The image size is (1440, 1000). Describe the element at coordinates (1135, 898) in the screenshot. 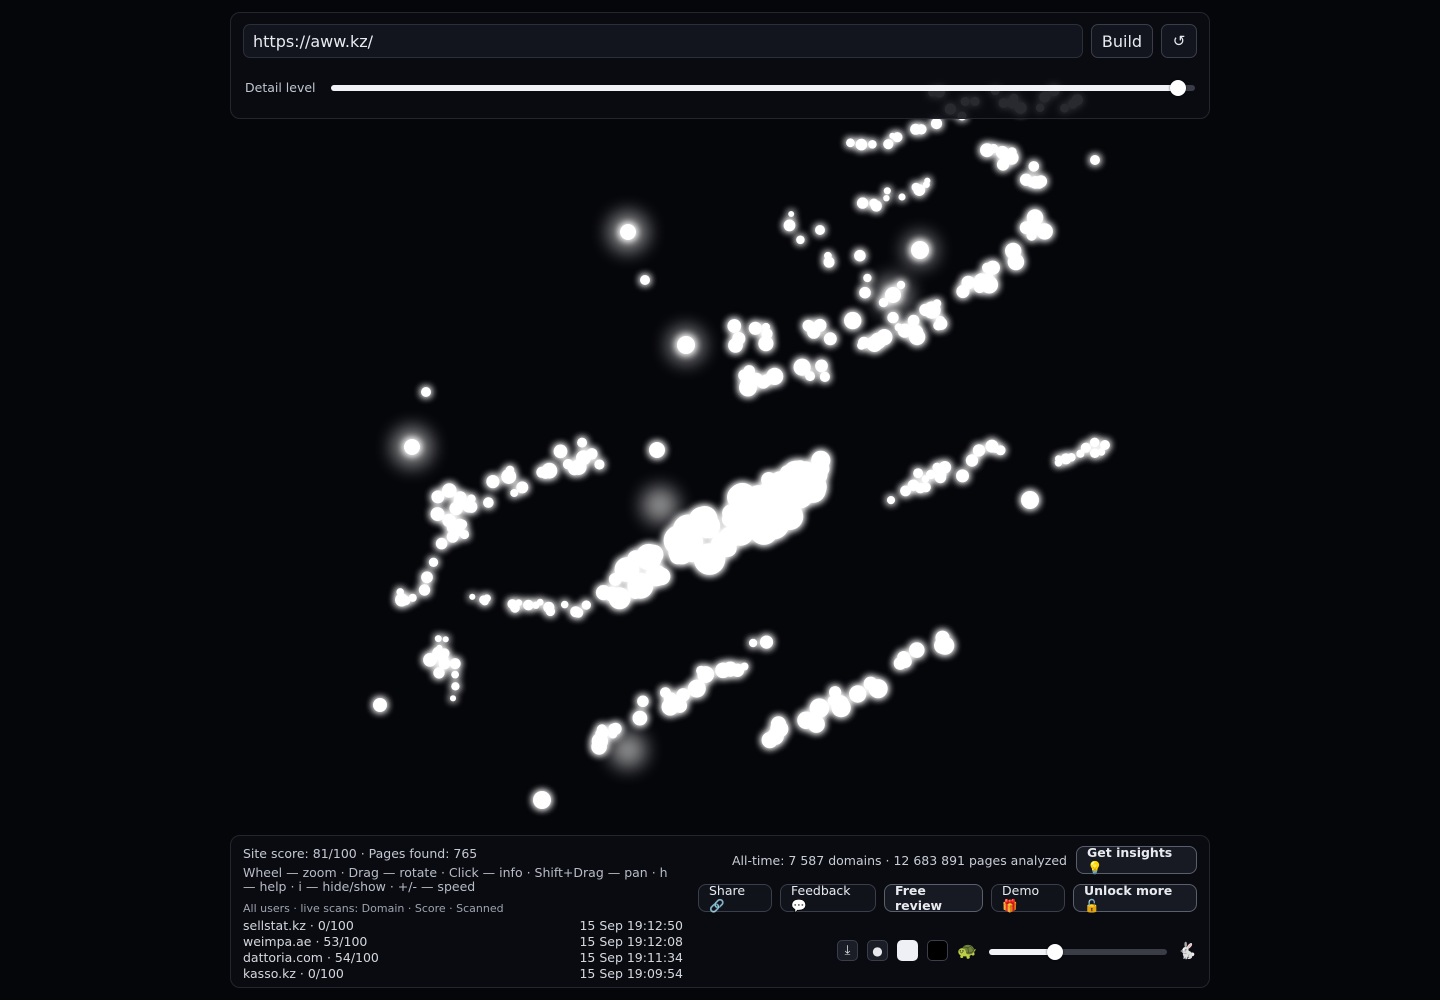

I see `unlock-more-button: Unlock more 🔓` at that location.